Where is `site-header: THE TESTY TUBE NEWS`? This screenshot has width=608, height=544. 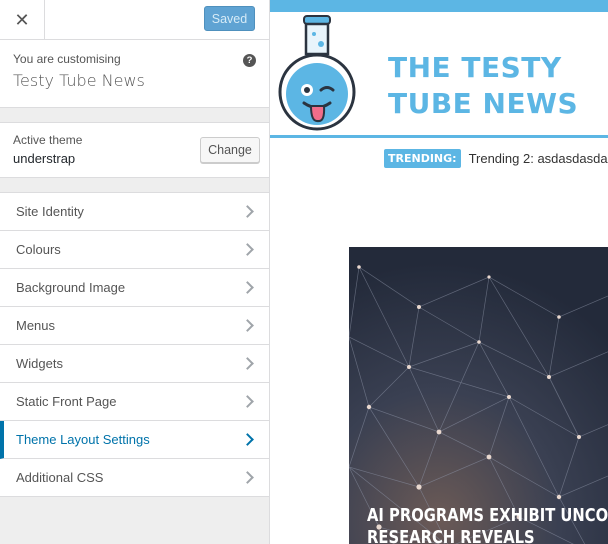 site-header: THE TESTY TUBE NEWS is located at coordinates (439, 75).